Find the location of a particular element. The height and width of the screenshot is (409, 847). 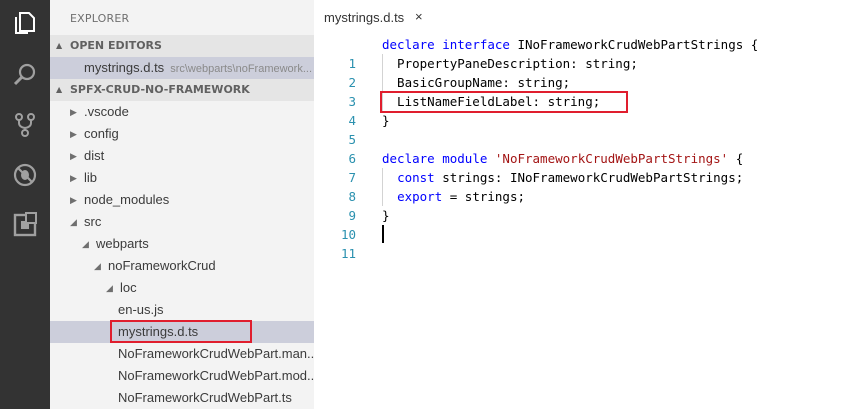

code-line: 11 is located at coordinates (580, 243).